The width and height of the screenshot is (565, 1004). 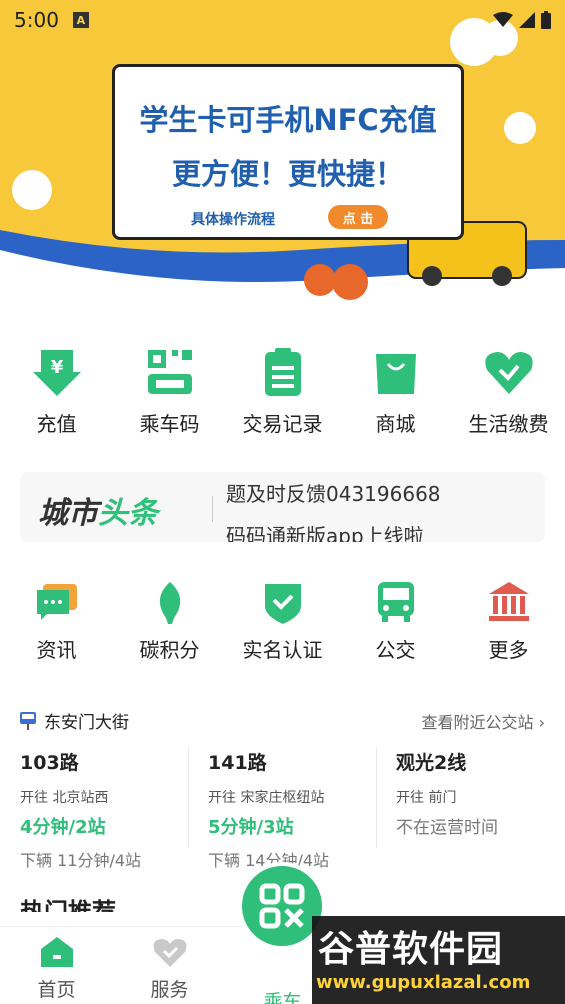 What do you see at coordinates (68, 513) in the screenshot?
I see `logo-text-1: 城市` at bounding box center [68, 513].